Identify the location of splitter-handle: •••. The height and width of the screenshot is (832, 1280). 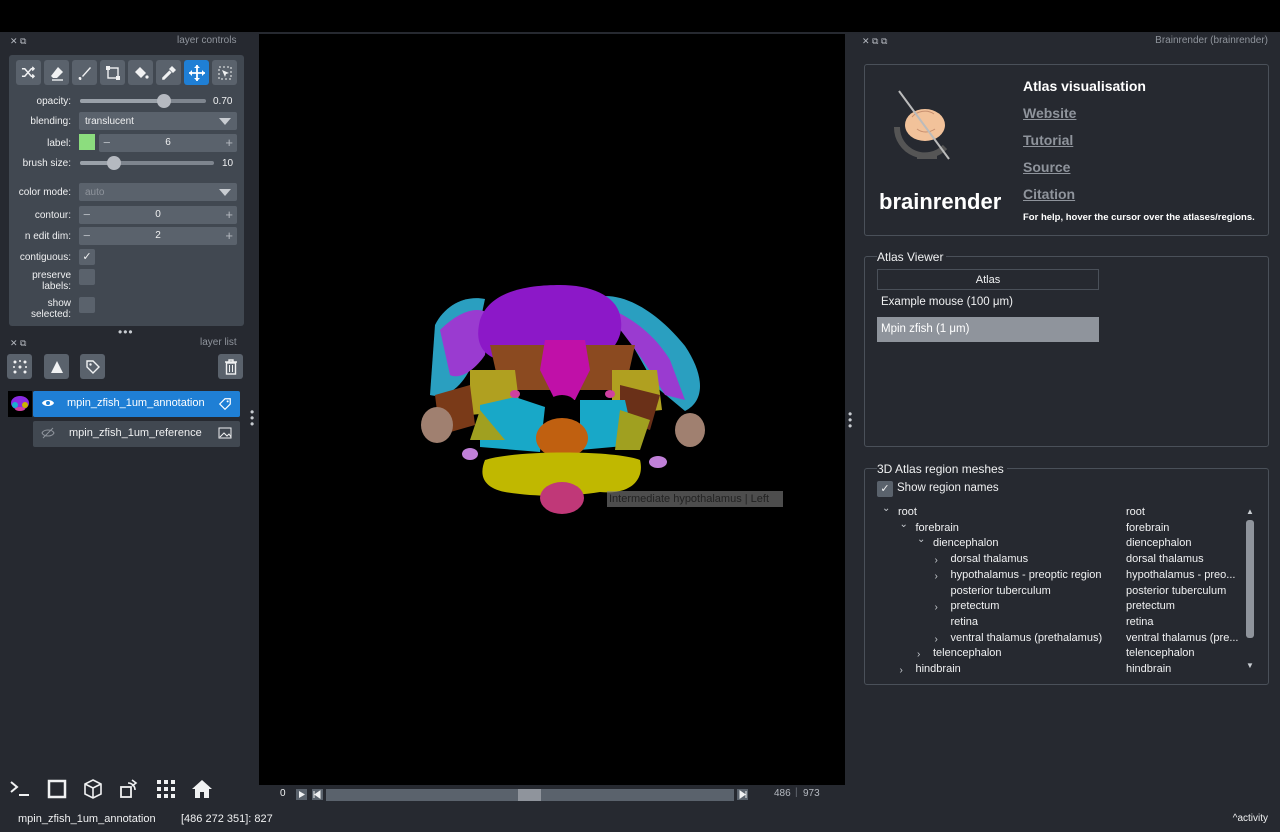
(126, 332).